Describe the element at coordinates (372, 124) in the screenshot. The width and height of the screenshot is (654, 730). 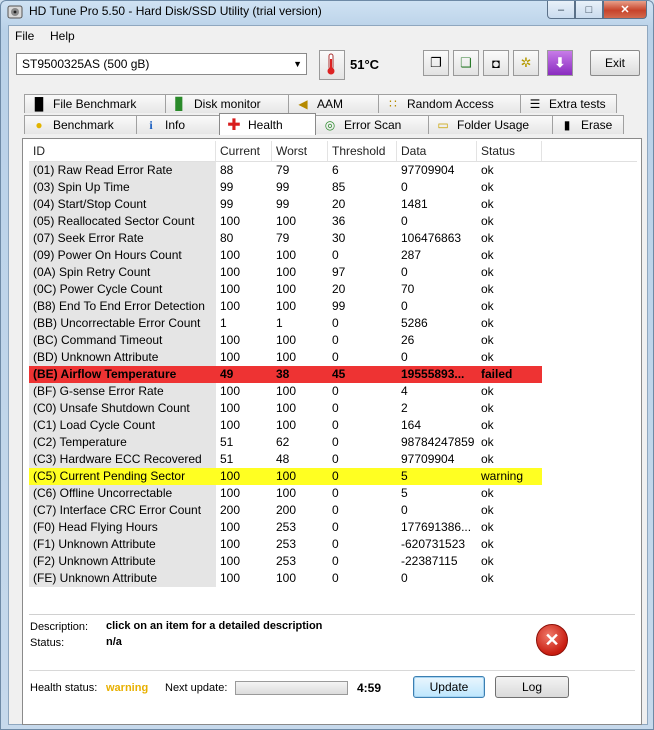
I see `tab-error-scan: ◎ Error Scan` at that location.